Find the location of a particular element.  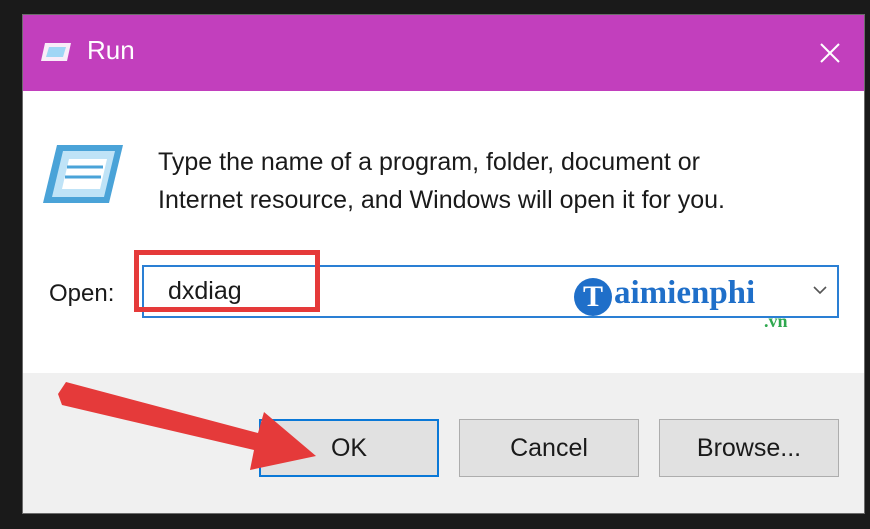

run-icon is located at coordinates (83, 174).